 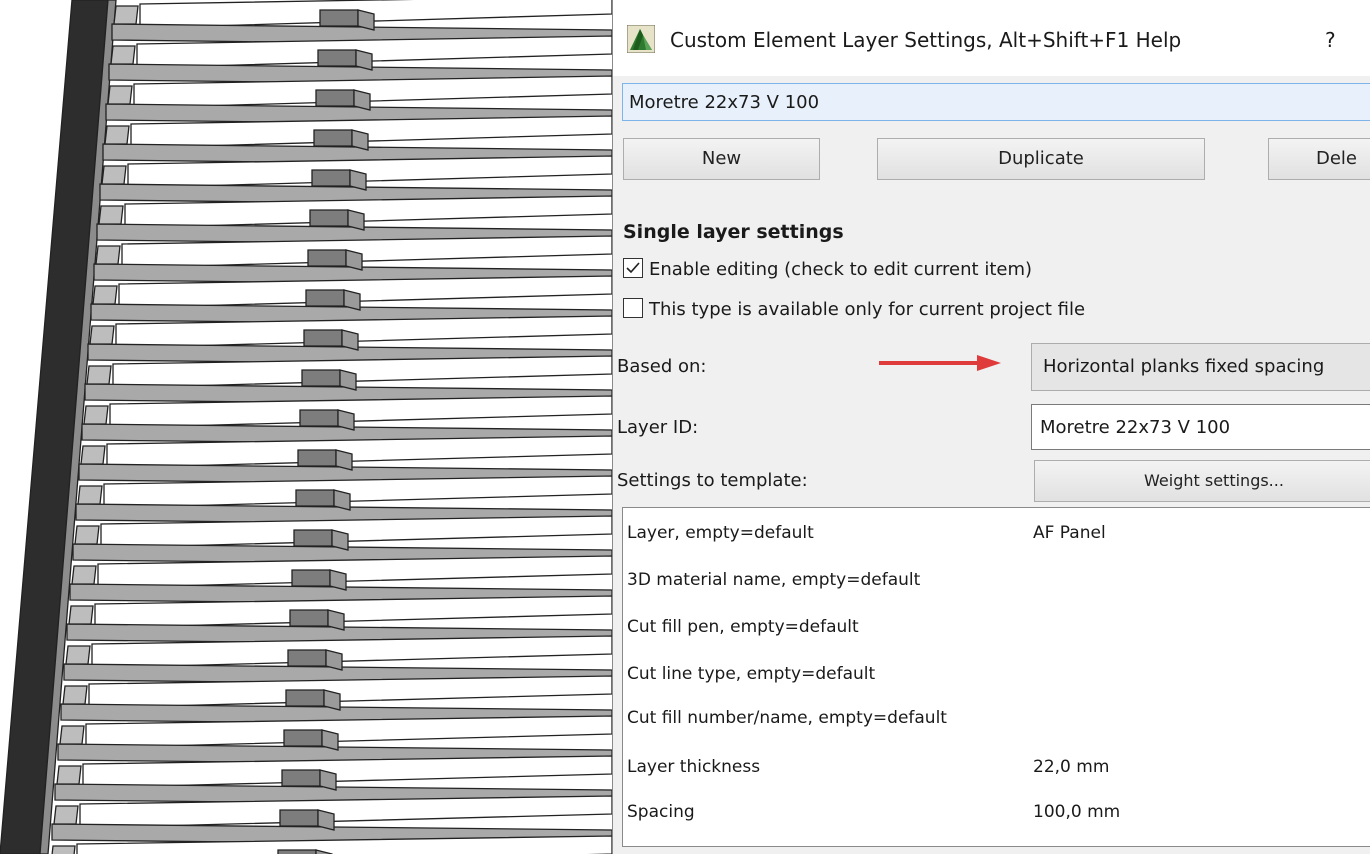 What do you see at coordinates (720, 533) in the screenshot?
I see `property-name: Layer, empty=default` at bounding box center [720, 533].